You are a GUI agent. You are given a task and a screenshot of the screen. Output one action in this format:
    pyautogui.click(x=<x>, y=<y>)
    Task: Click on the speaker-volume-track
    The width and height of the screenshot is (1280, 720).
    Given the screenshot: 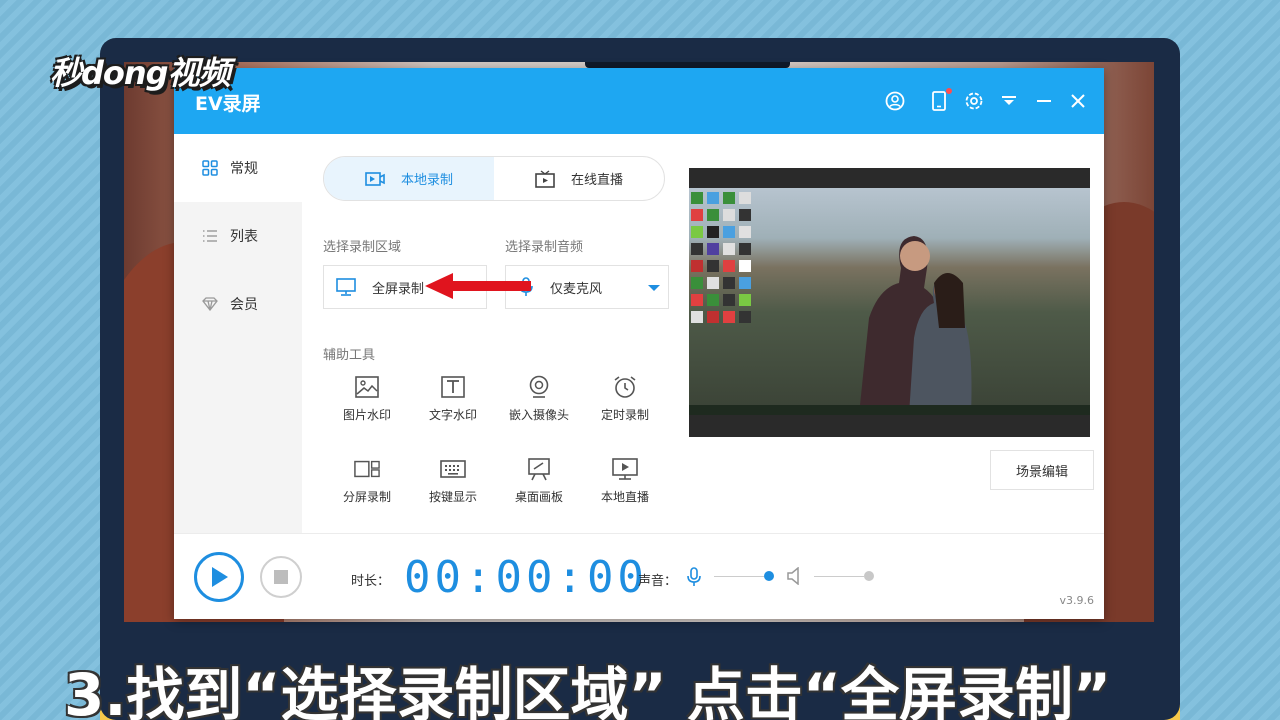 What is the action you would take?
    pyautogui.click(x=839, y=576)
    